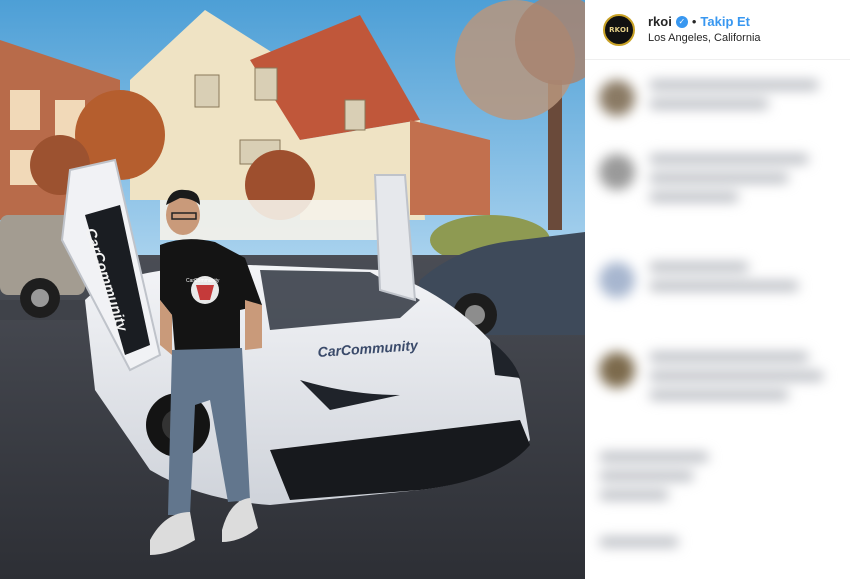 This screenshot has width=850, height=579. I want to click on avatar: RKOI, so click(619, 30).